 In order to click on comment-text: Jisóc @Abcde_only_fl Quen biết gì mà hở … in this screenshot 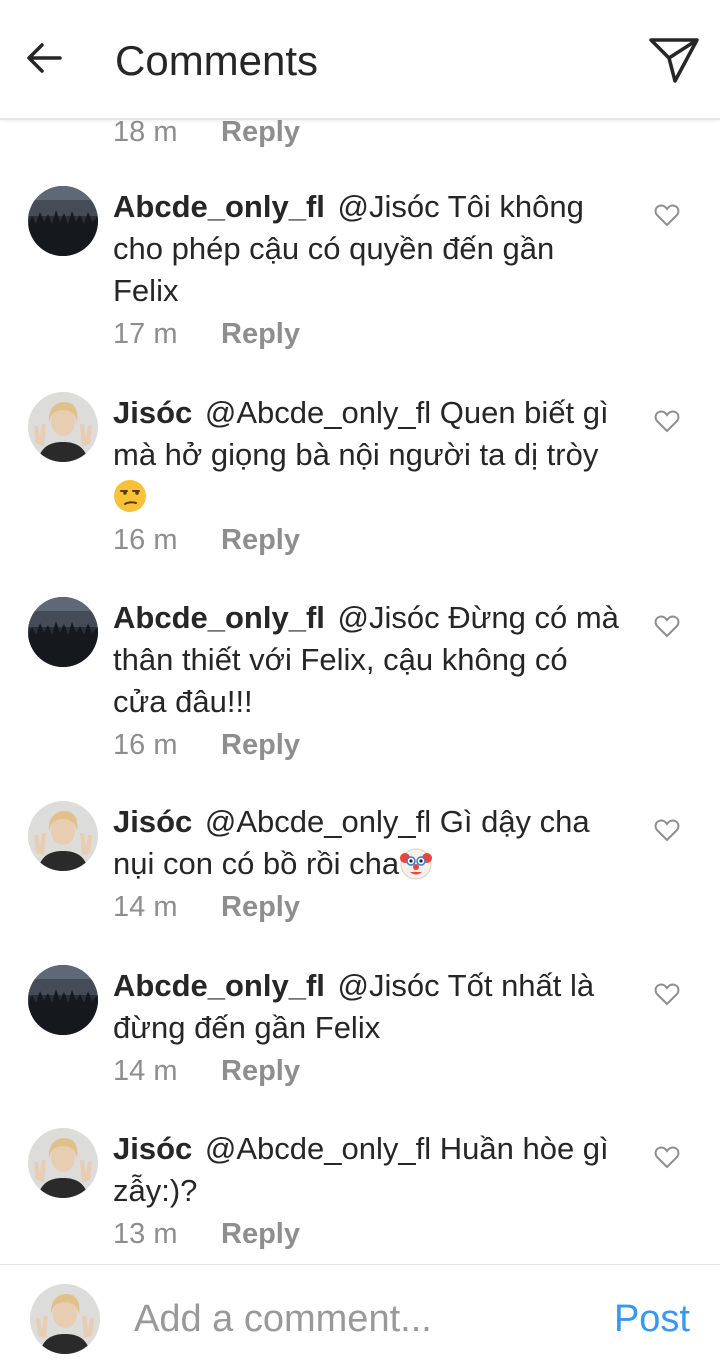, I will do `click(368, 455)`.